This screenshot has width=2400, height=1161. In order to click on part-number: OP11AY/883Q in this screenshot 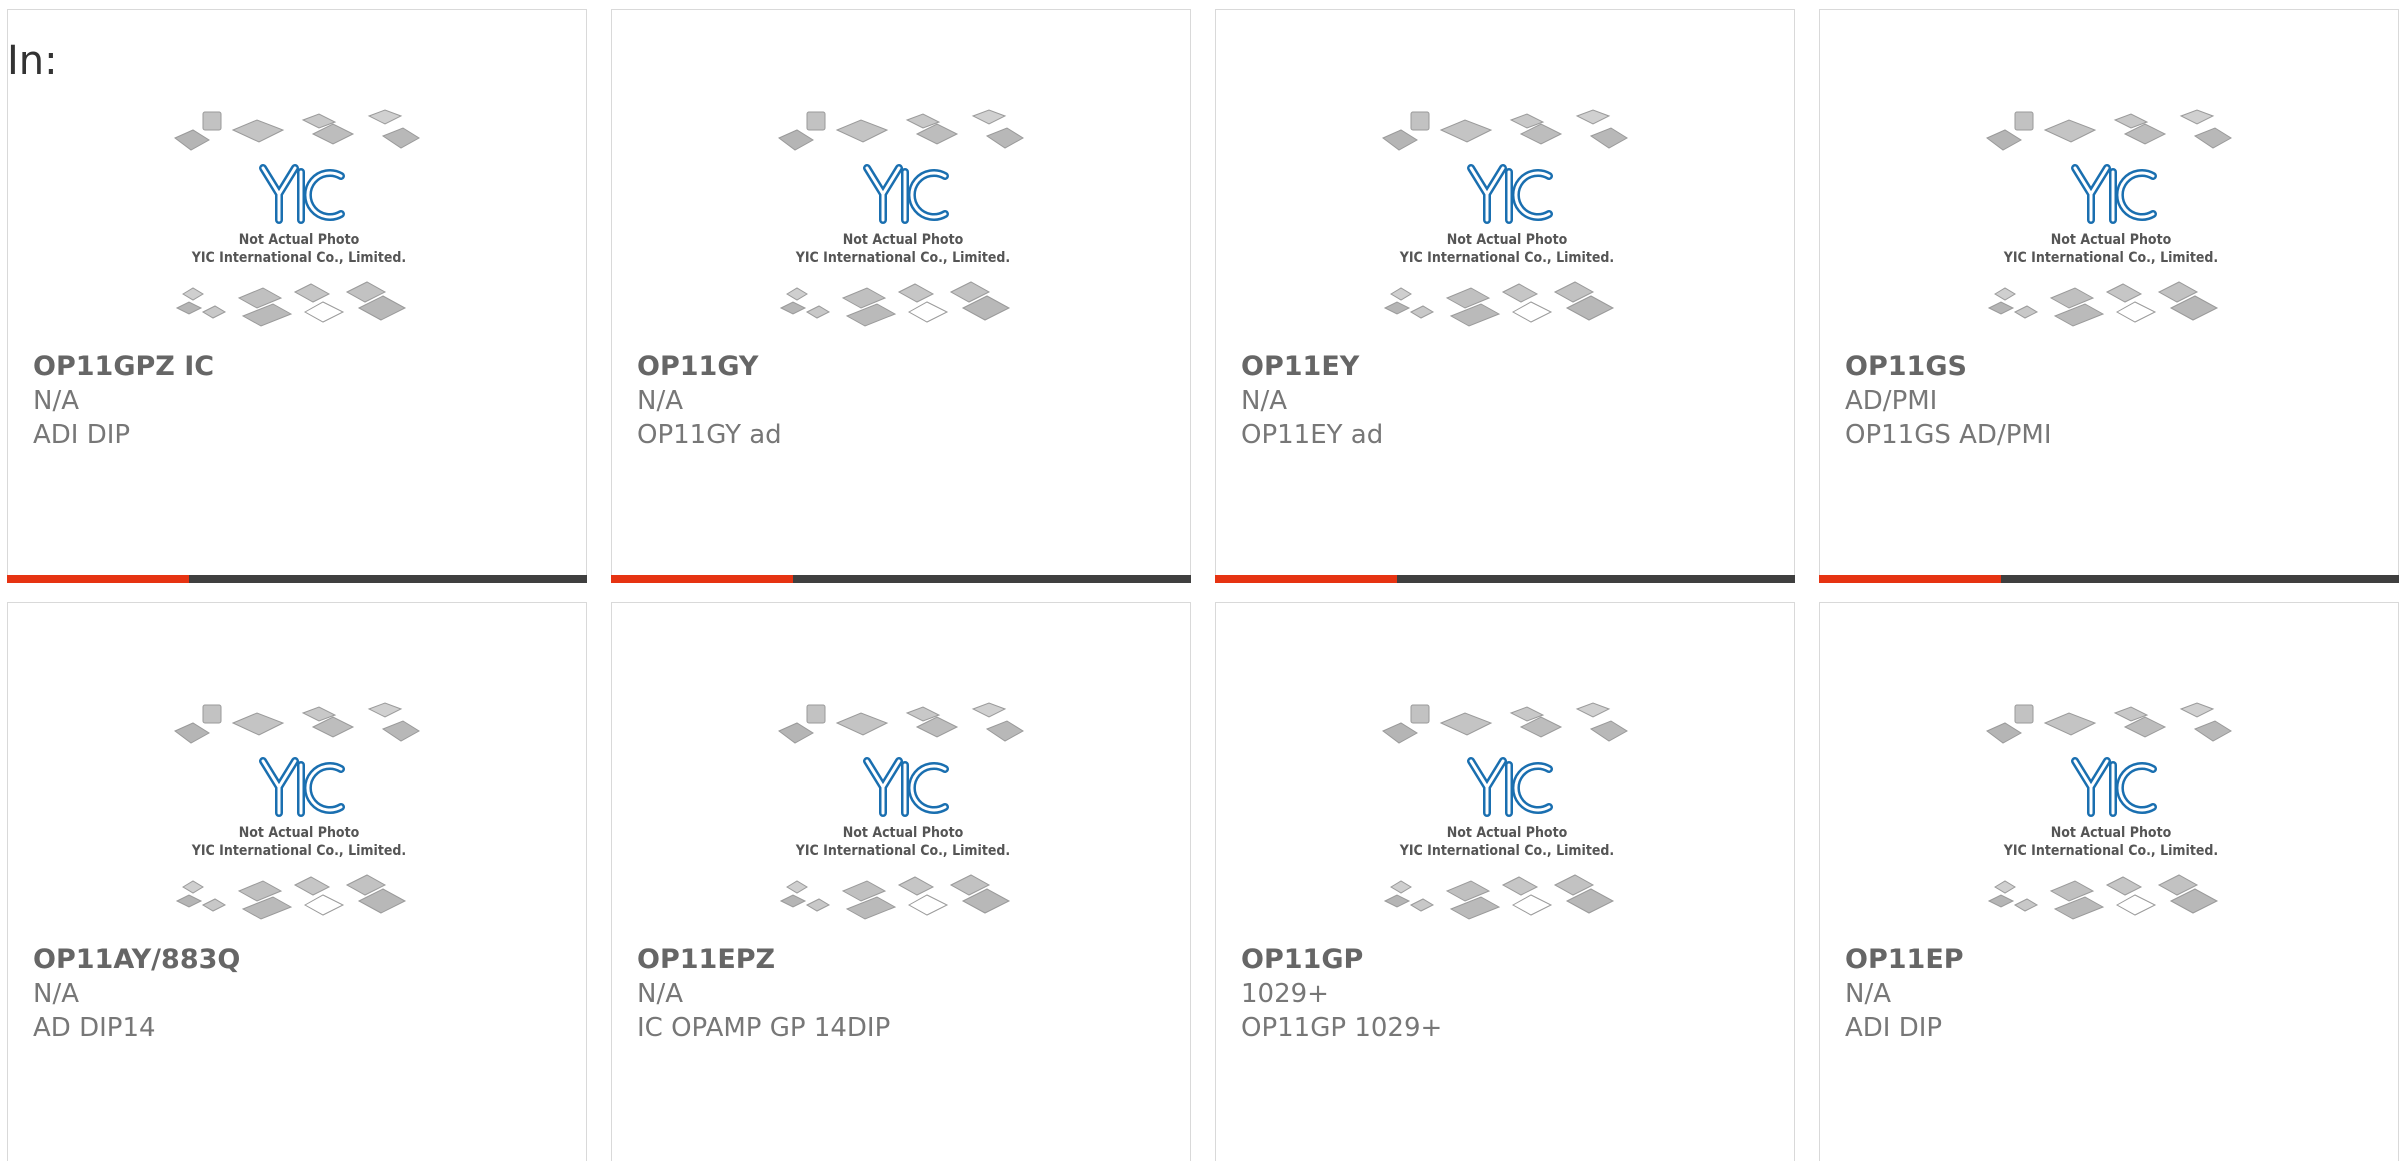, I will do `click(136, 960)`.